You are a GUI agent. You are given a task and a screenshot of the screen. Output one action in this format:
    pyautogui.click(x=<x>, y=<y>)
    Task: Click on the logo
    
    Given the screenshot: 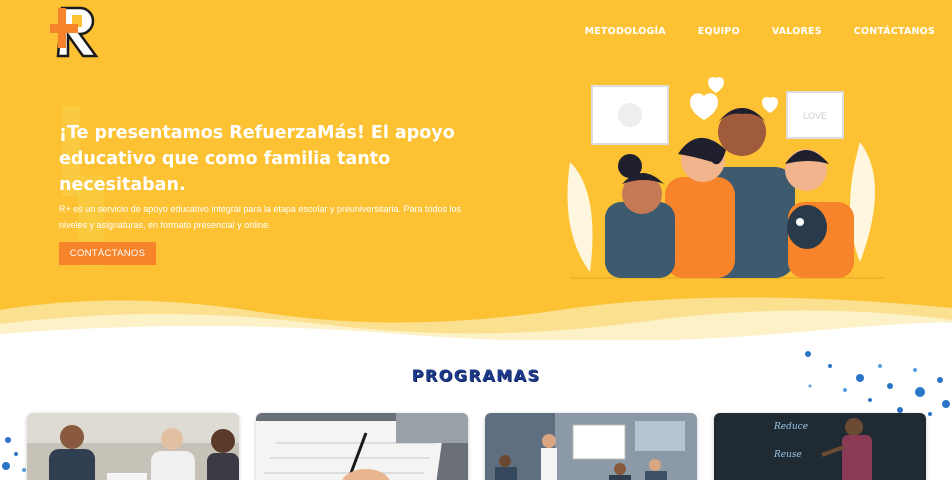 What is the action you would take?
    pyautogui.click(x=76, y=32)
    